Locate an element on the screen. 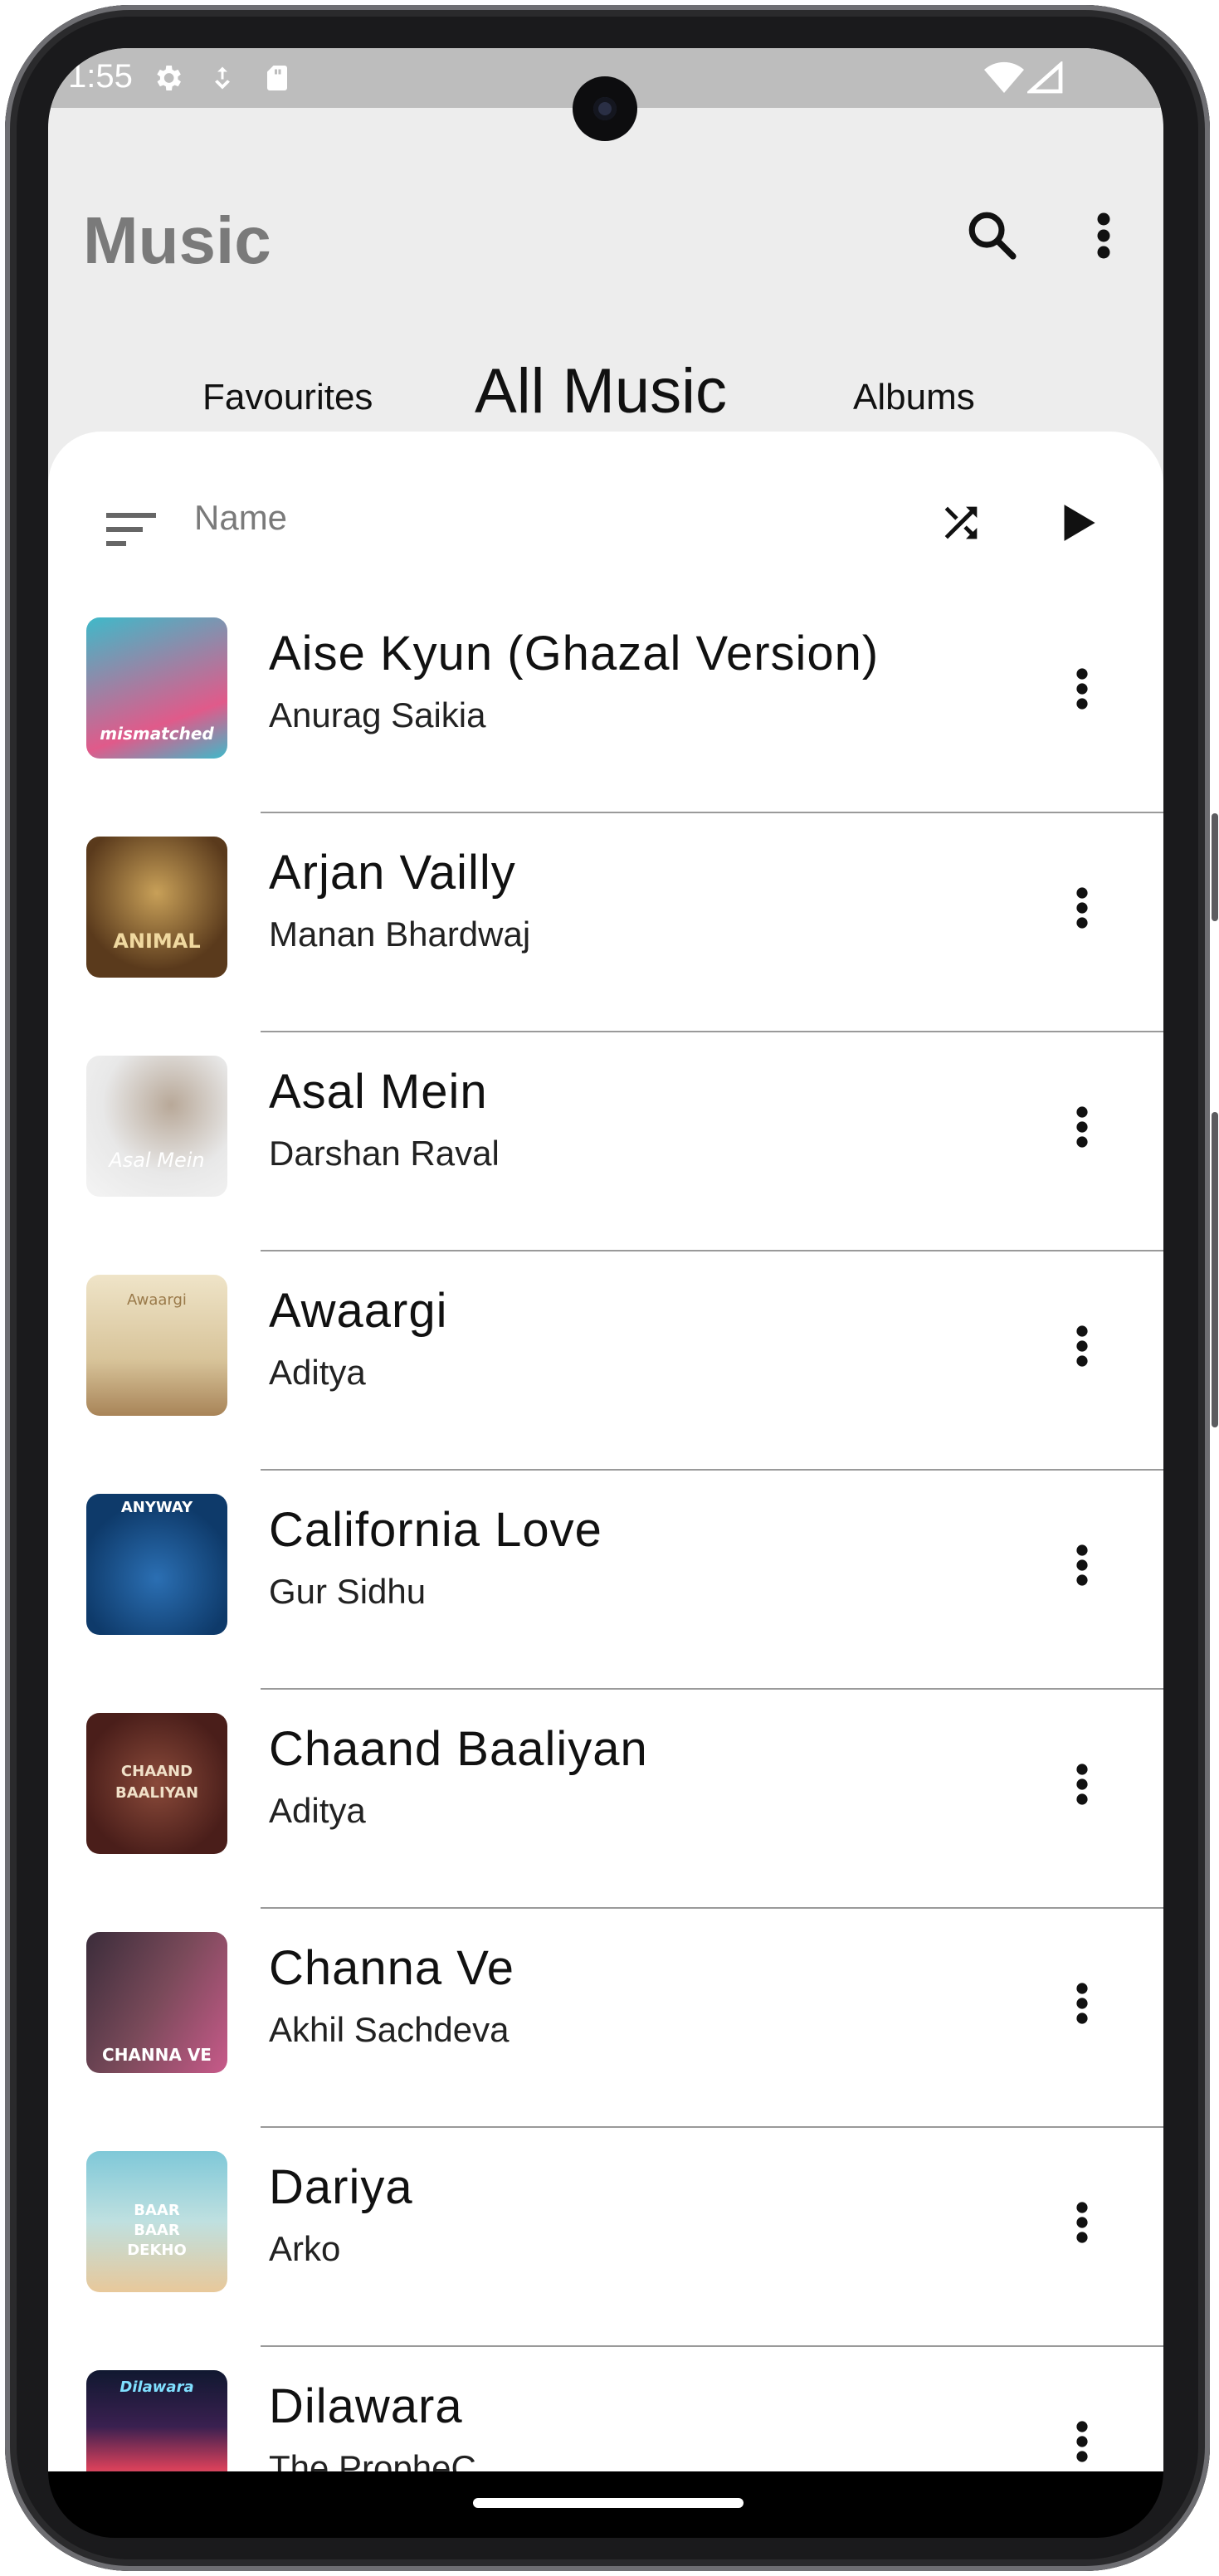  song-artist: Anurag Saikia is located at coordinates (378, 714).